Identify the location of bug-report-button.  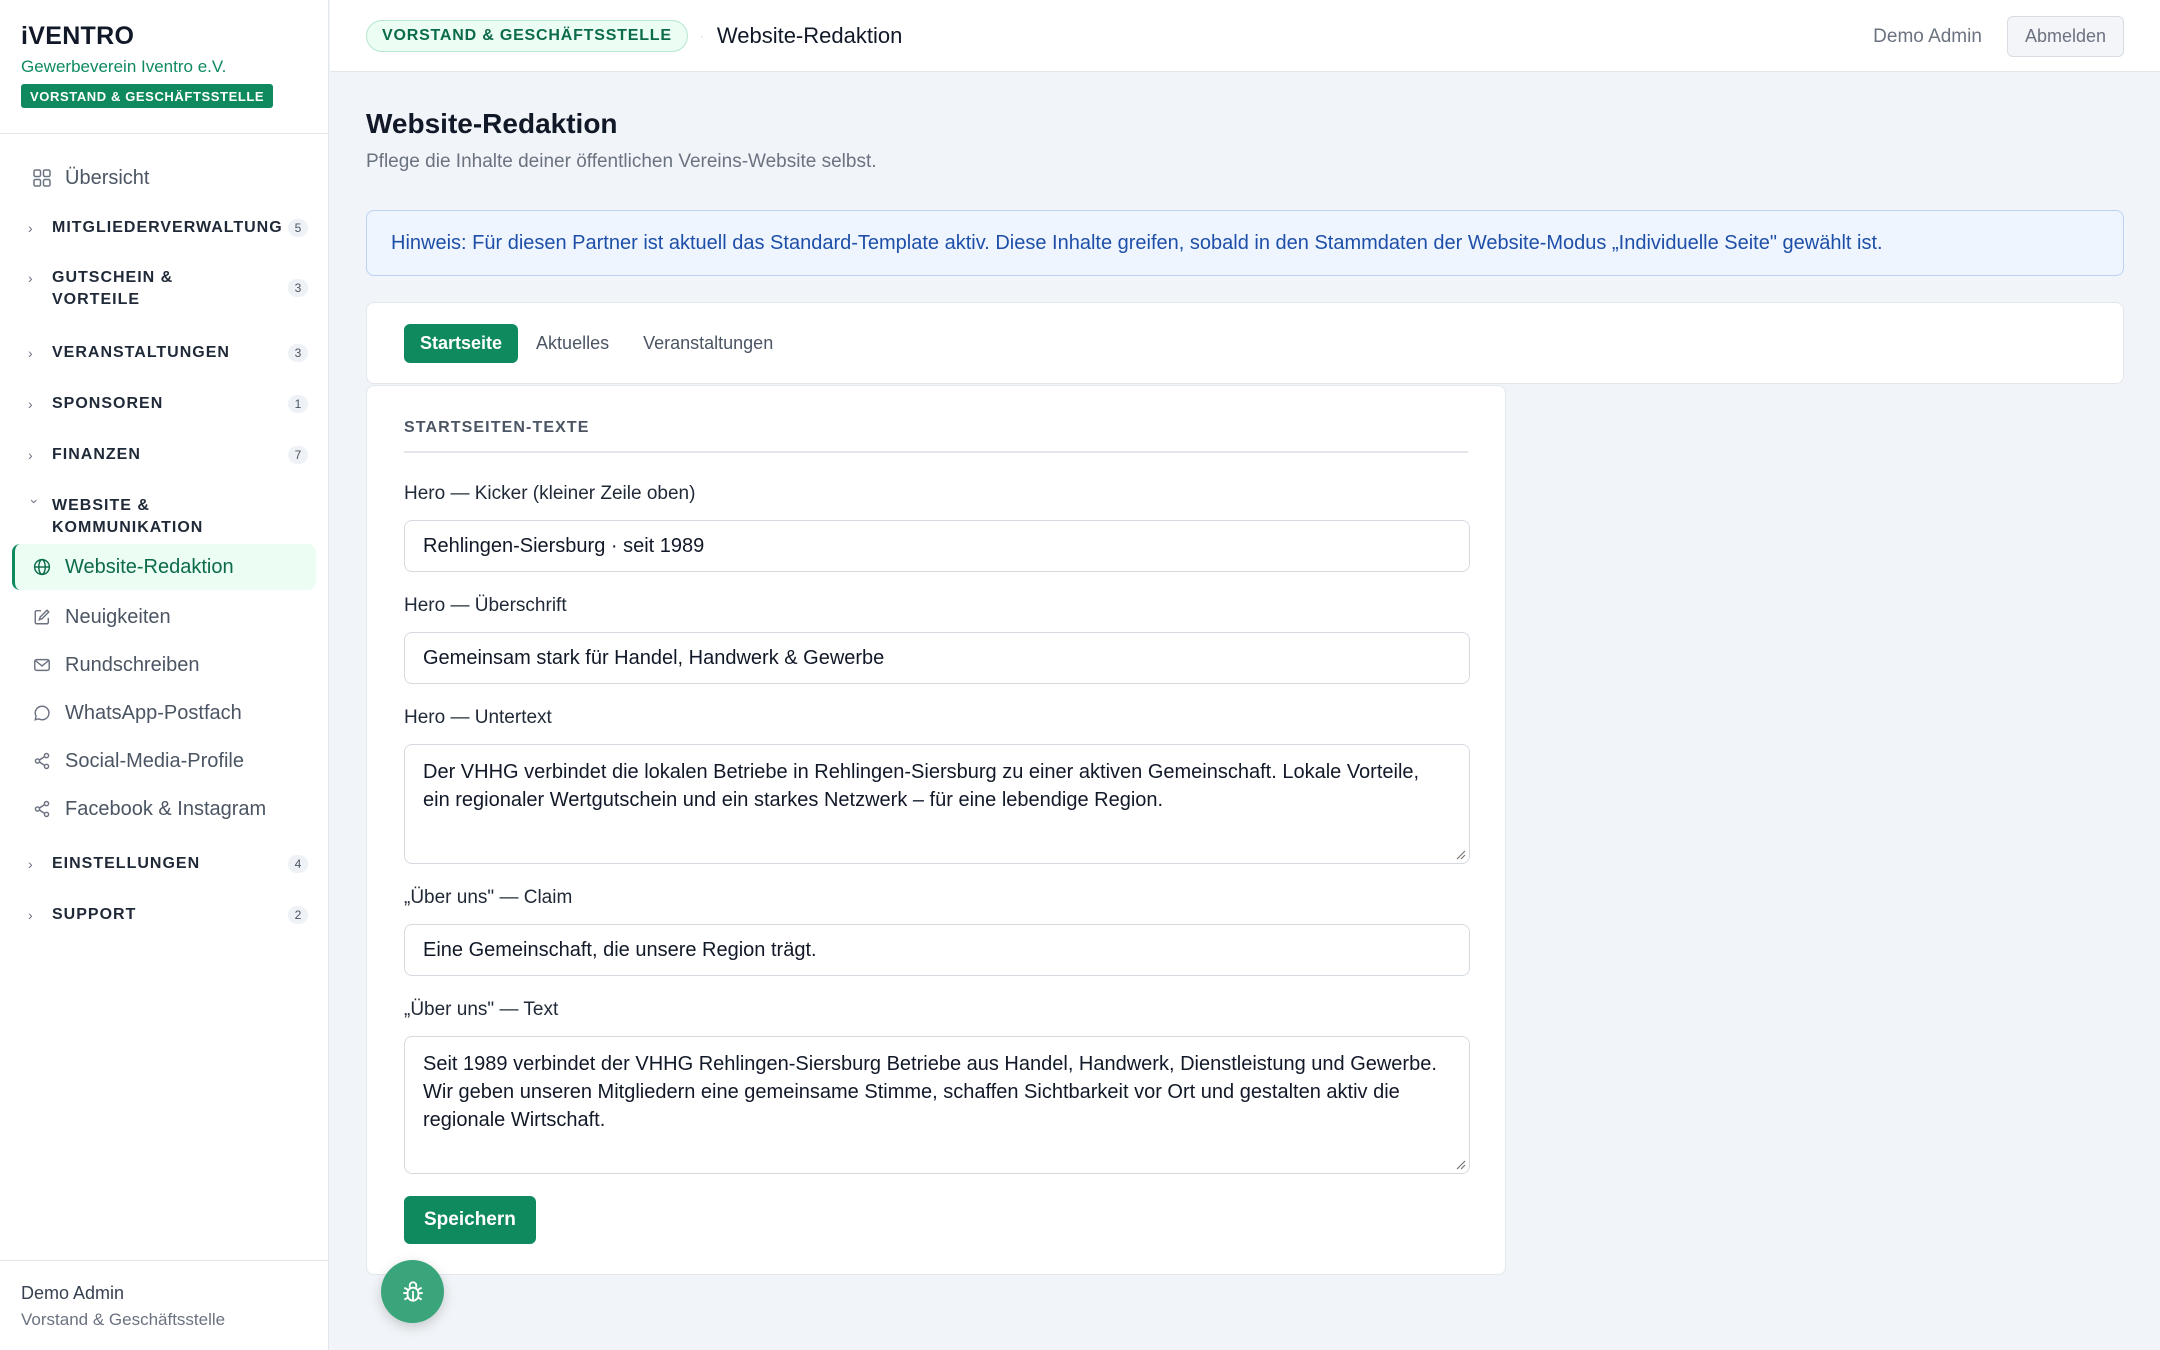
(412, 1291).